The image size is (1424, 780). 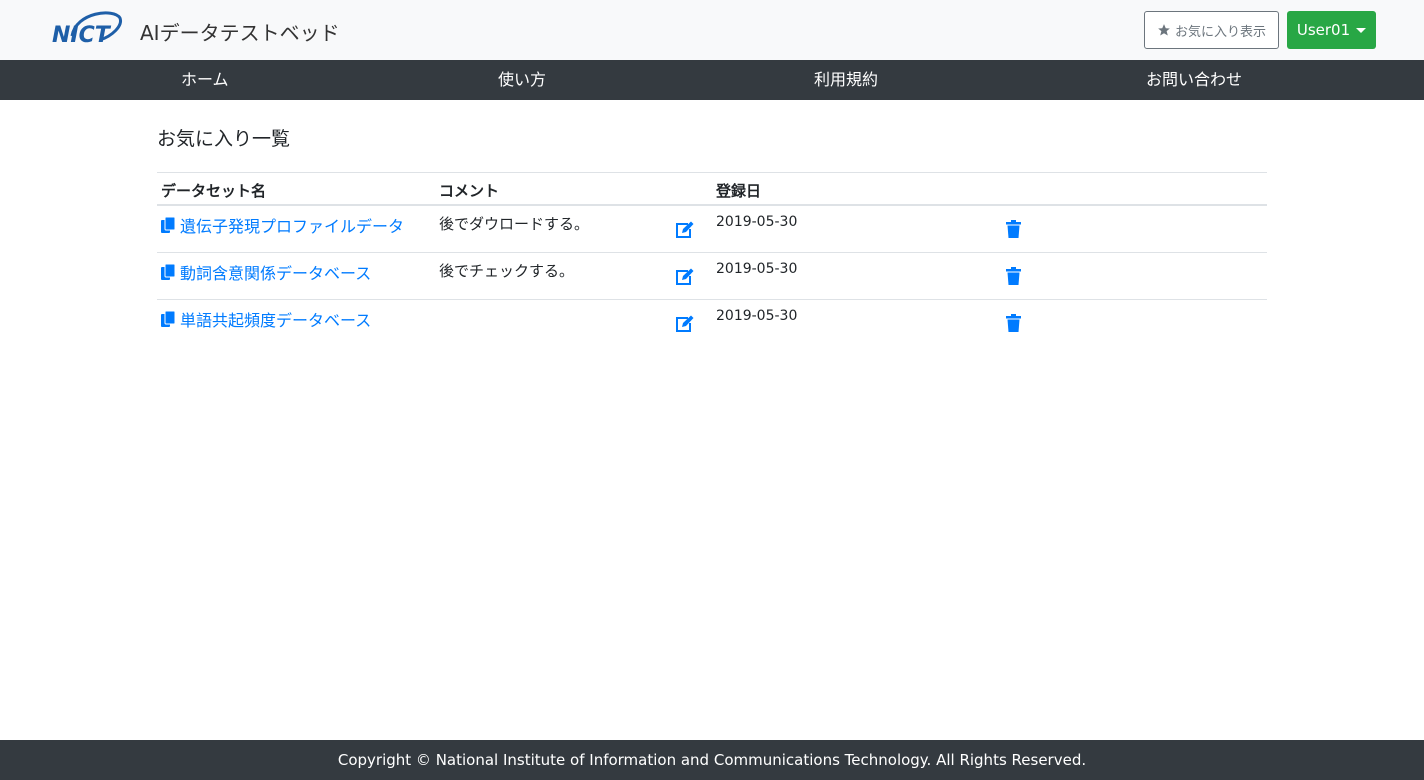 I want to click on dataset-name: 遺伝子発現プロファイルデータ, so click(x=292, y=226).